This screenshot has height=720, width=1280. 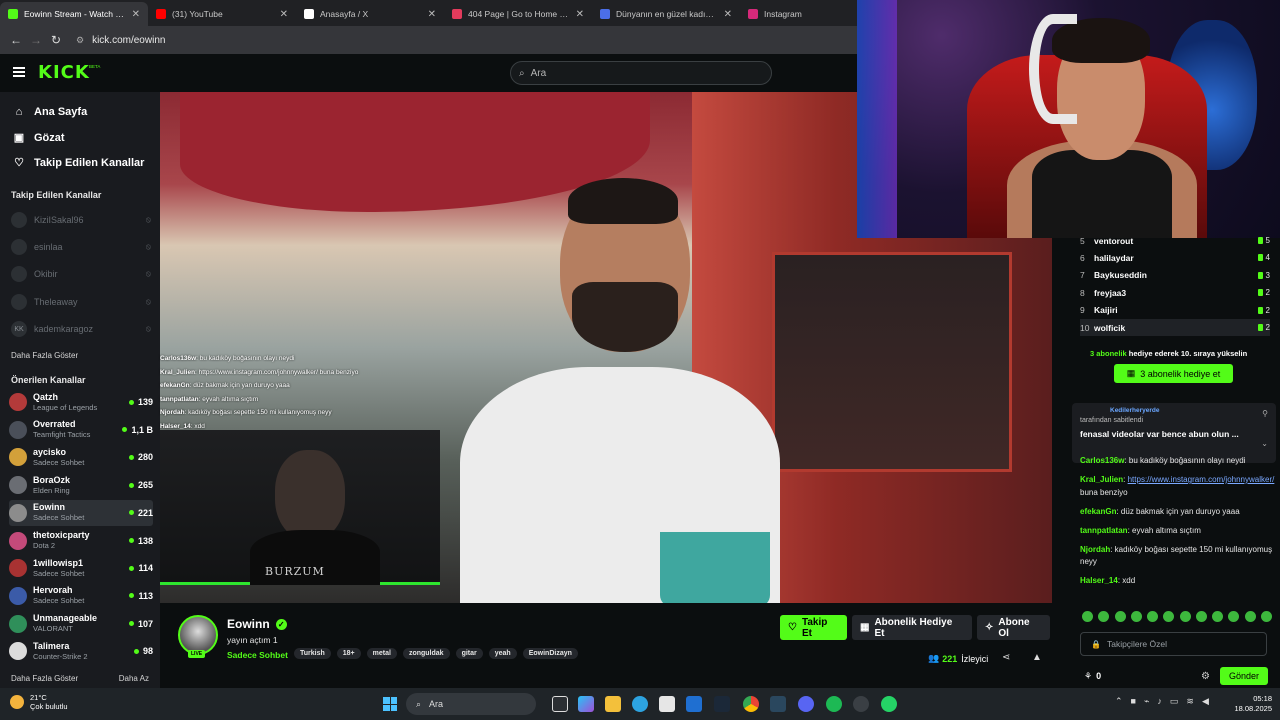 What do you see at coordinates (912, 627) in the screenshot?
I see `gift-subscription-button: ▦ Abonelik Hediye Et` at bounding box center [912, 627].